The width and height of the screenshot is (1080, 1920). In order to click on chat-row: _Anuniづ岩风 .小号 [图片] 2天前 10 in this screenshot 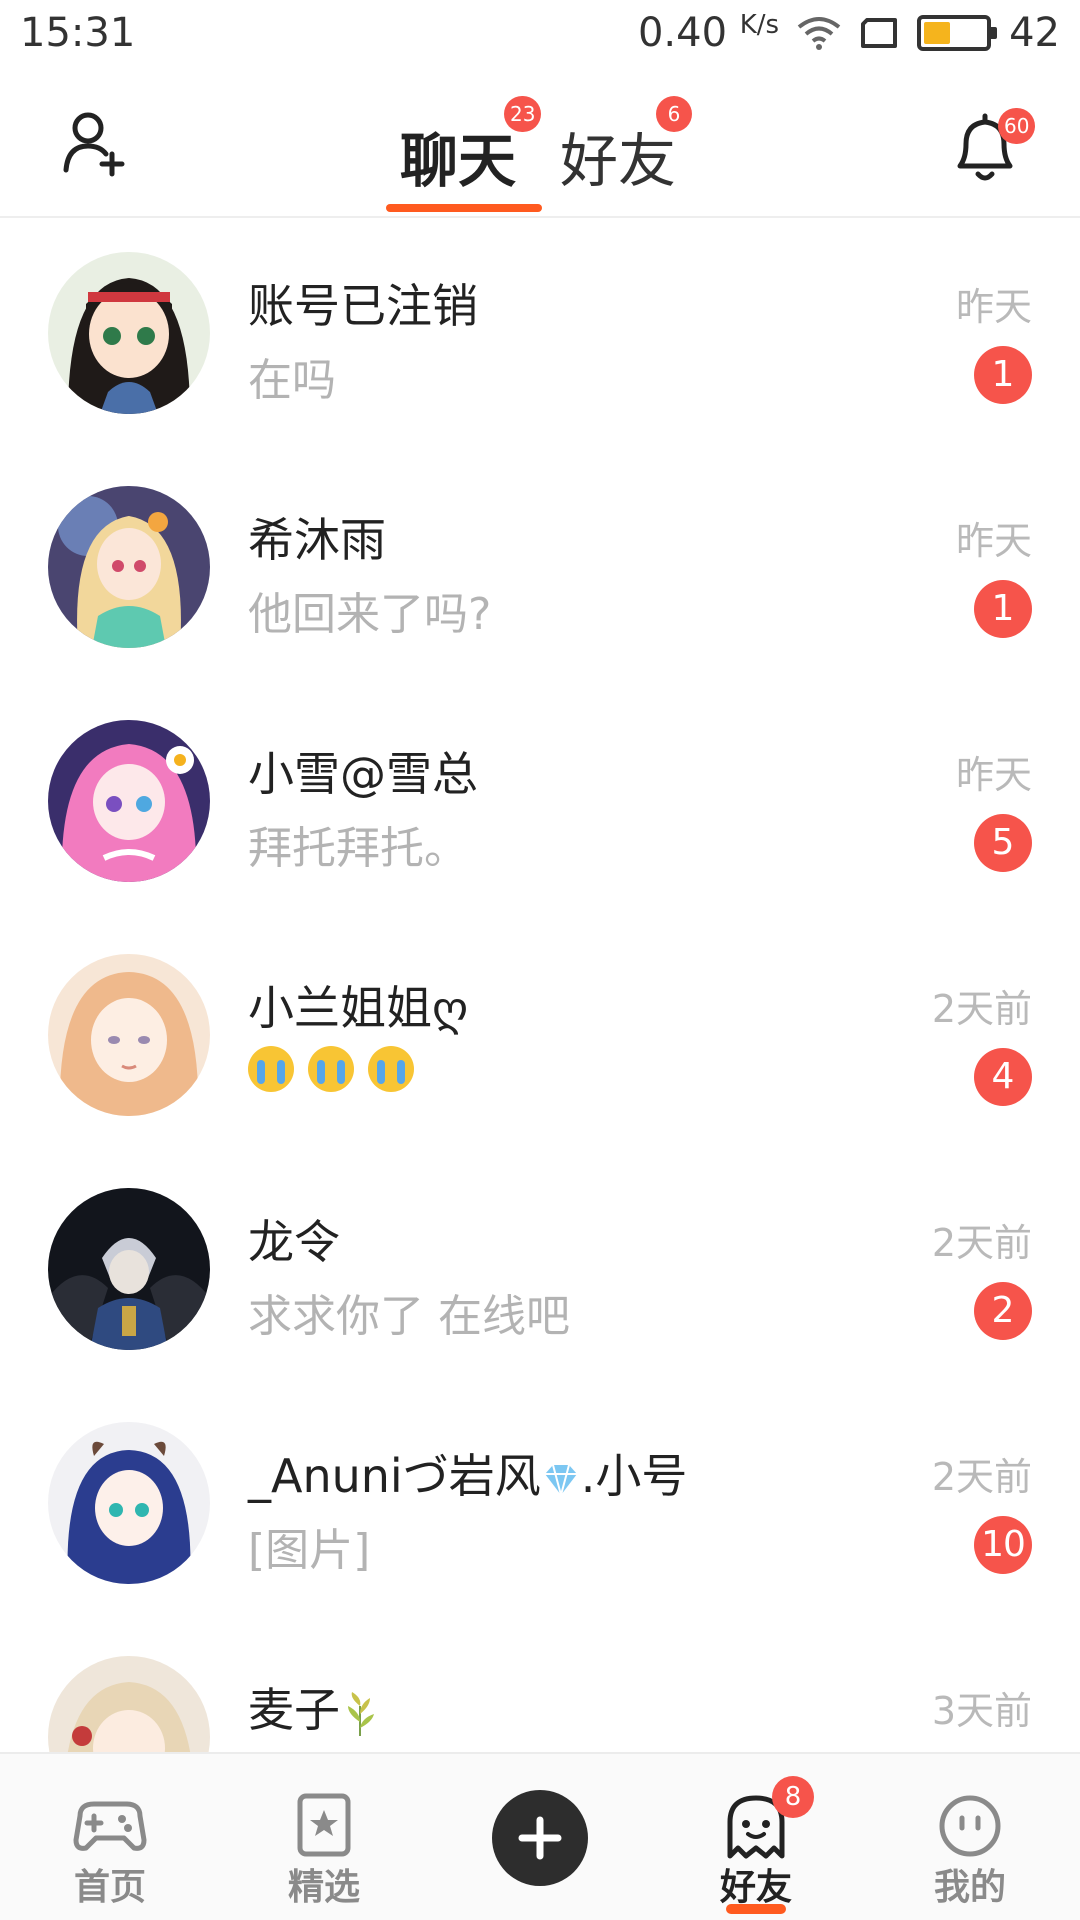, I will do `click(540, 1505)`.